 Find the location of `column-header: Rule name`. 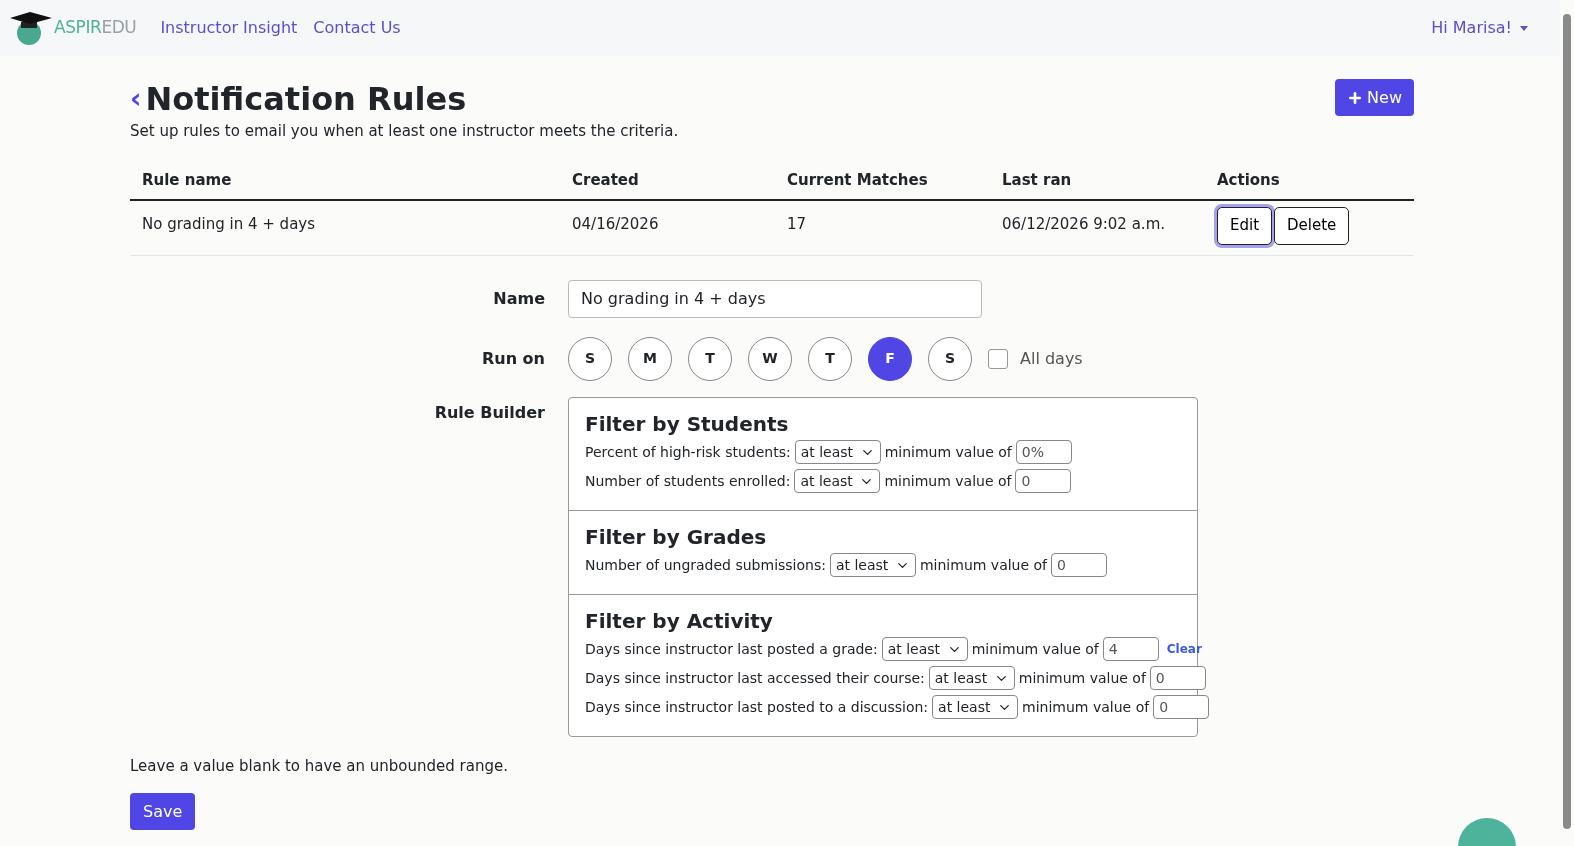

column-header: Rule name is located at coordinates (187, 181).